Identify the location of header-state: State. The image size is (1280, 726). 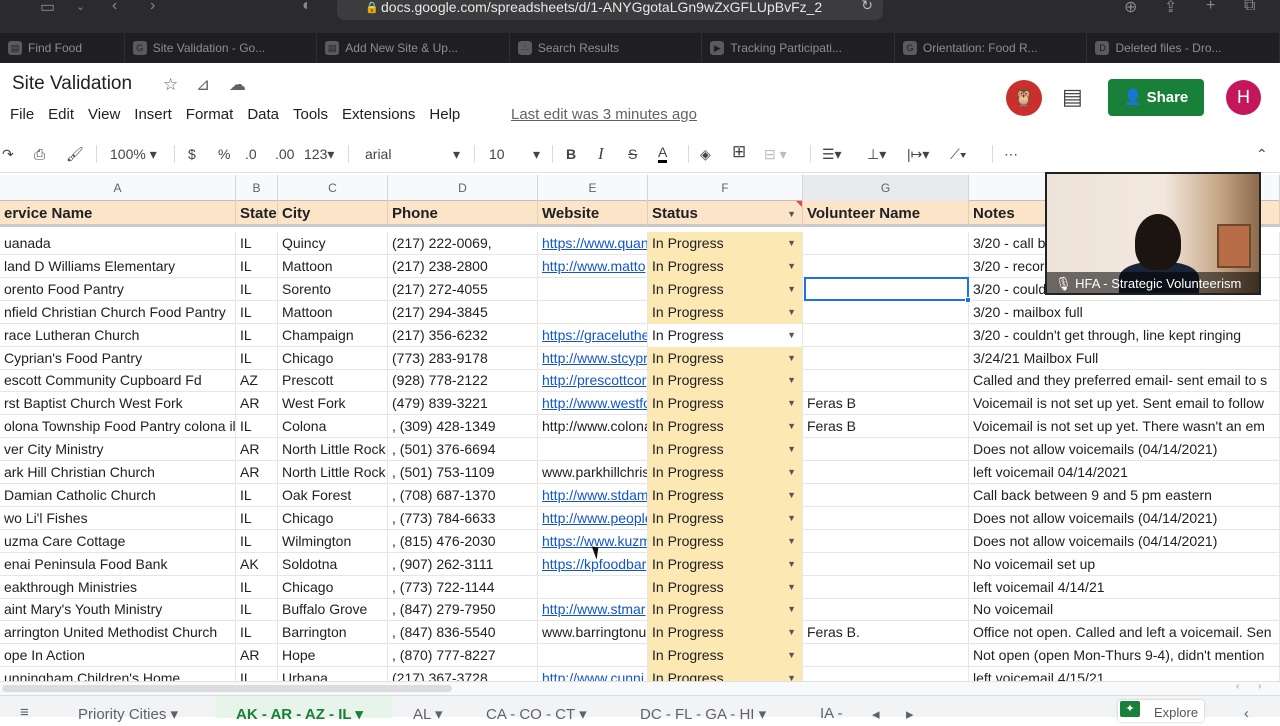
(257, 214).